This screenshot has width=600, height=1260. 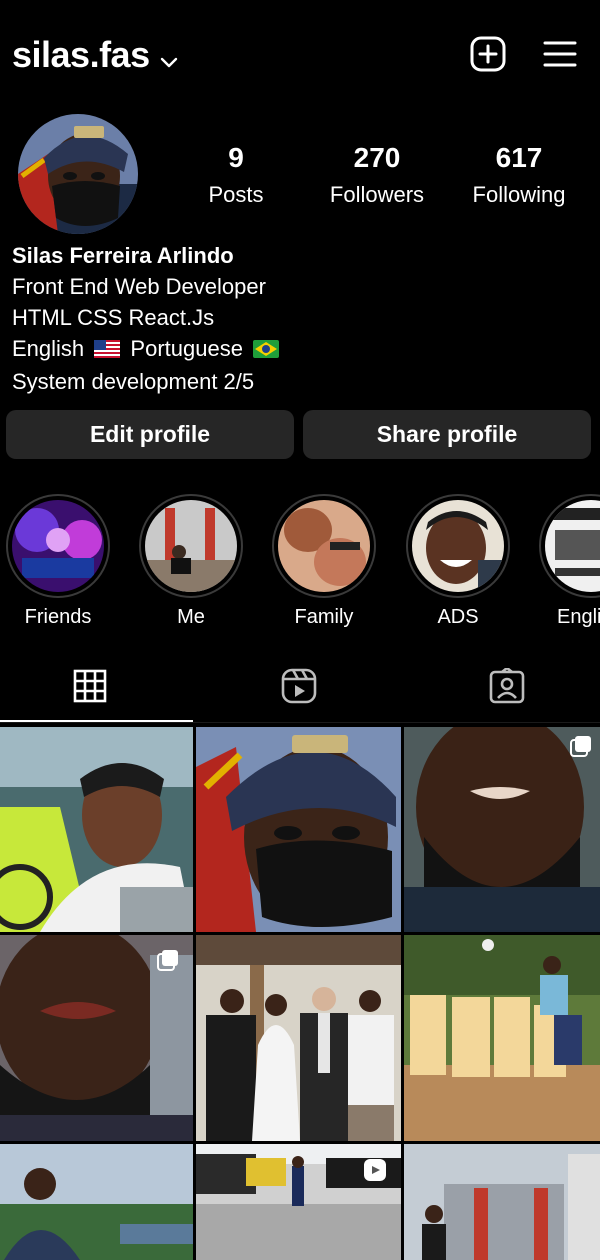 I want to click on stat-followers: 270 Followers, so click(x=377, y=175).